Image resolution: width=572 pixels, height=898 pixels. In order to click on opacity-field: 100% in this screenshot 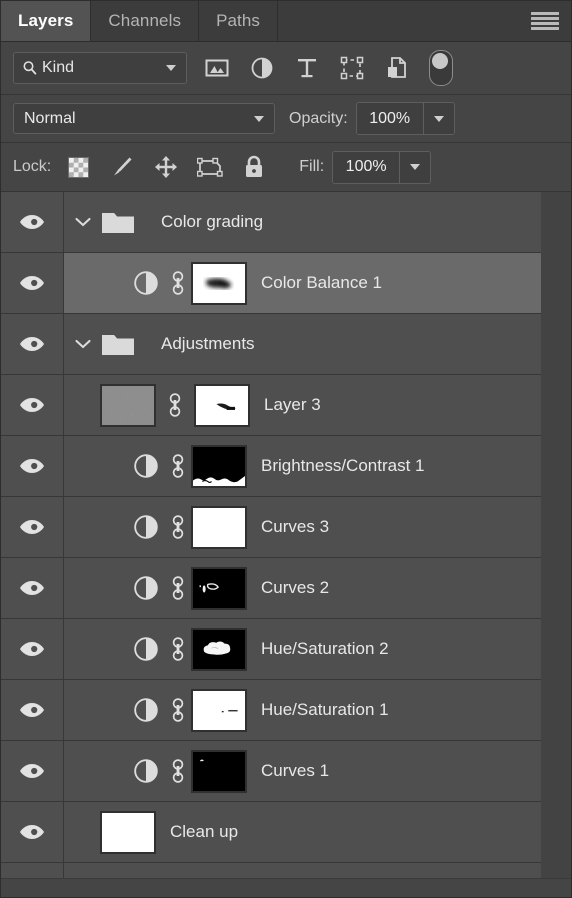, I will do `click(405, 118)`.